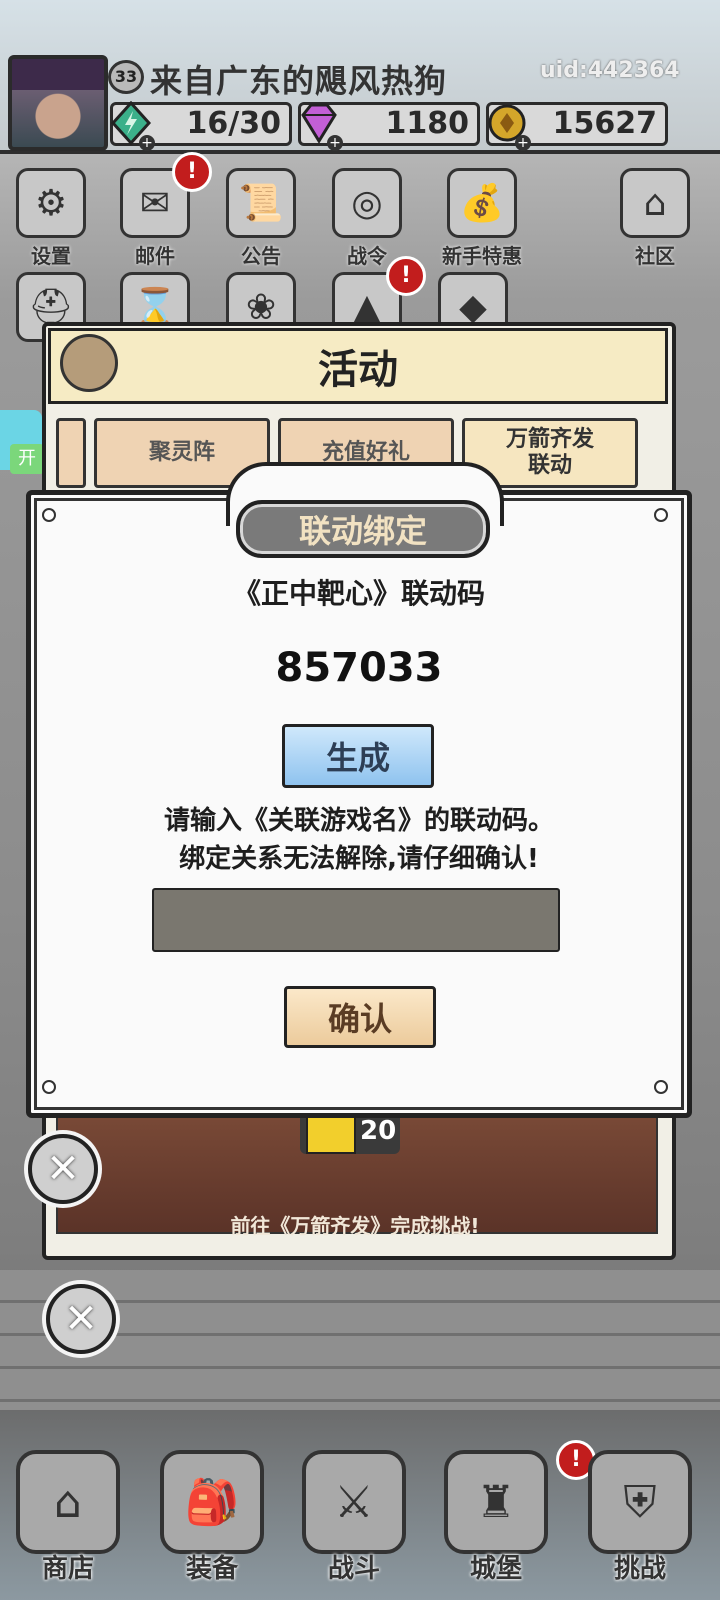 The image size is (720, 1600). What do you see at coordinates (359, 668) in the screenshot?
I see `collab-code-value: 857033` at bounding box center [359, 668].